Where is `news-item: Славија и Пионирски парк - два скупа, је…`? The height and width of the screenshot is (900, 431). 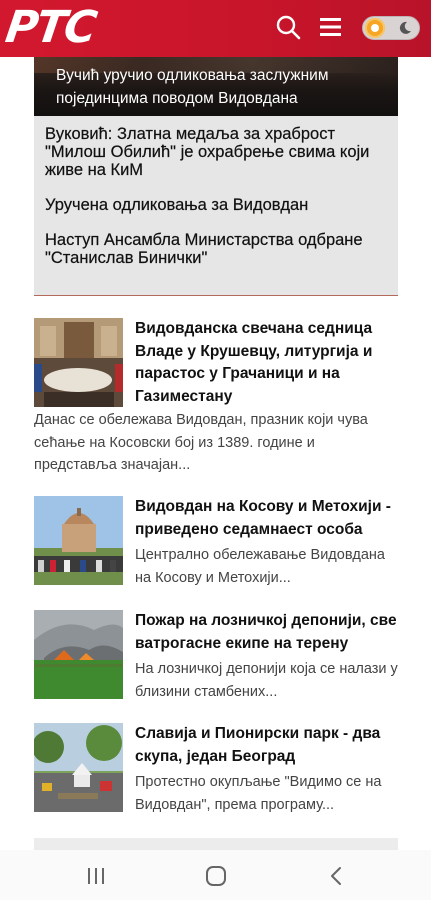 news-item: Славија и Пионирски парк - два скупа, је… is located at coordinates (216, 769).